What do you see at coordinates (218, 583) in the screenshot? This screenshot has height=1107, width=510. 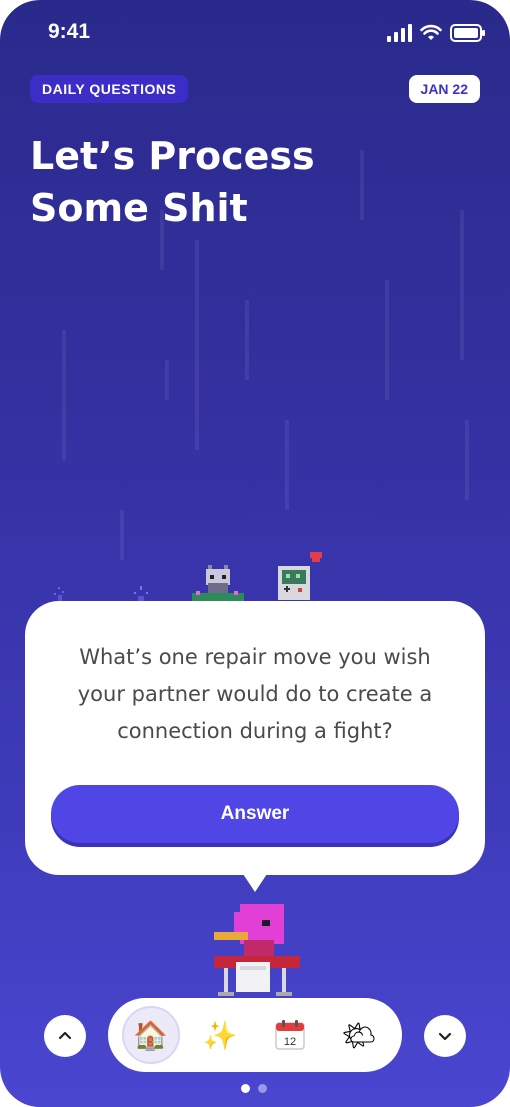 I see `pixel-cat-icon` at bounding box center [218, 583].